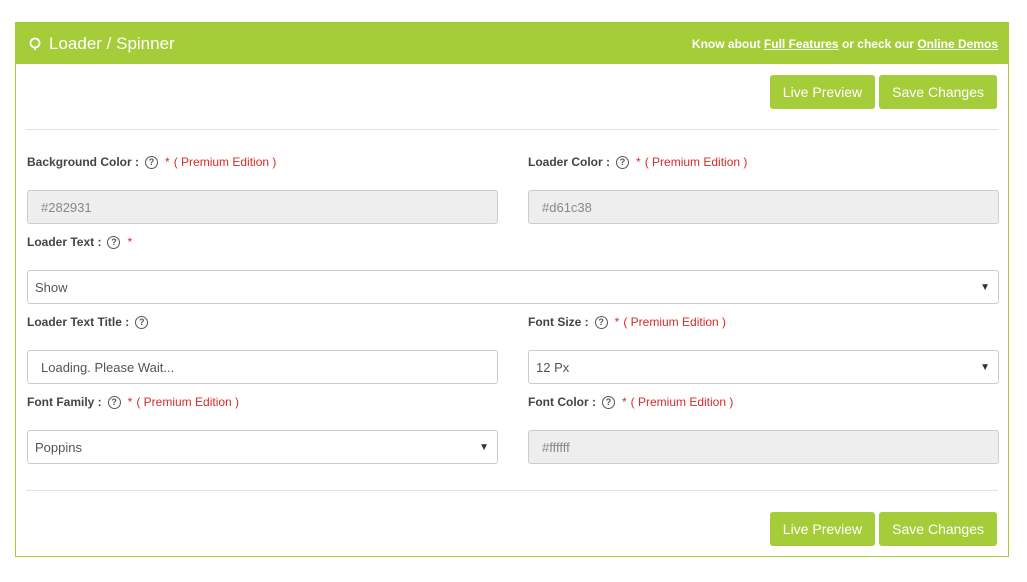 The width and height of the screenshot is (1027, 582). Describe the element at coordinates (763, 447) in the screenshot. I see `font-color-input: #ffffff` at that location.